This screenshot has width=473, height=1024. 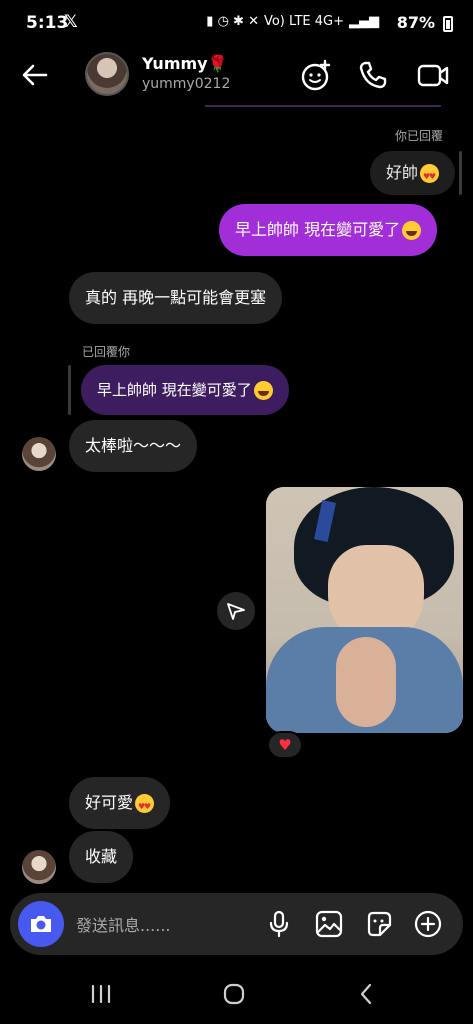 I want to click on status-bar: 5:13 𝕏 ▮ ◷ ✱ ✕ Vo) LTE 4G+ ▂▄▆ 87%, so click(x=236, y=24).